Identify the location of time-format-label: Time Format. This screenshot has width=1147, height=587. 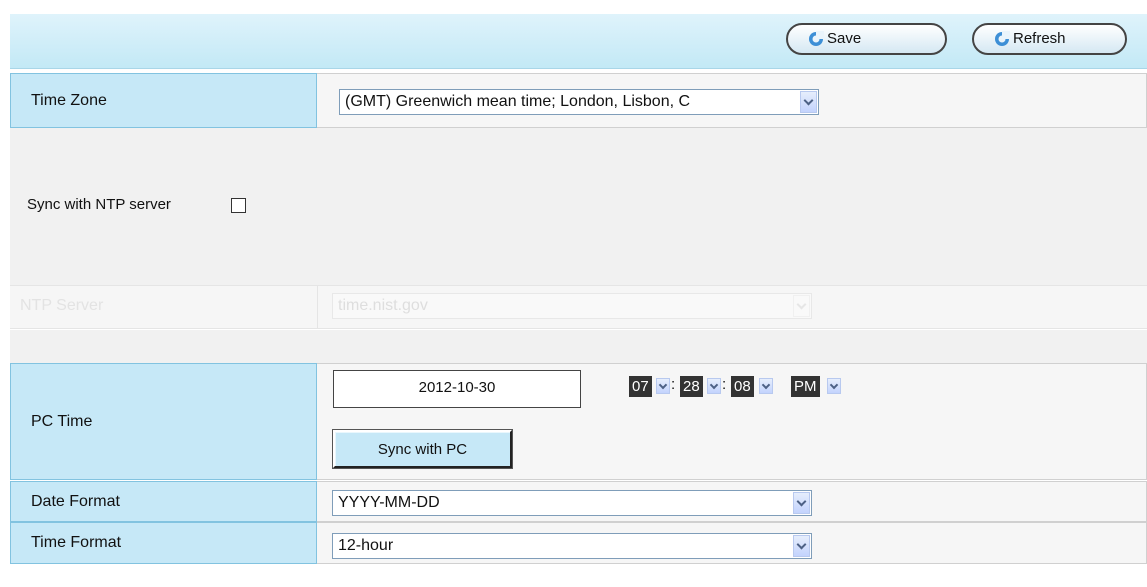
(76, 542).